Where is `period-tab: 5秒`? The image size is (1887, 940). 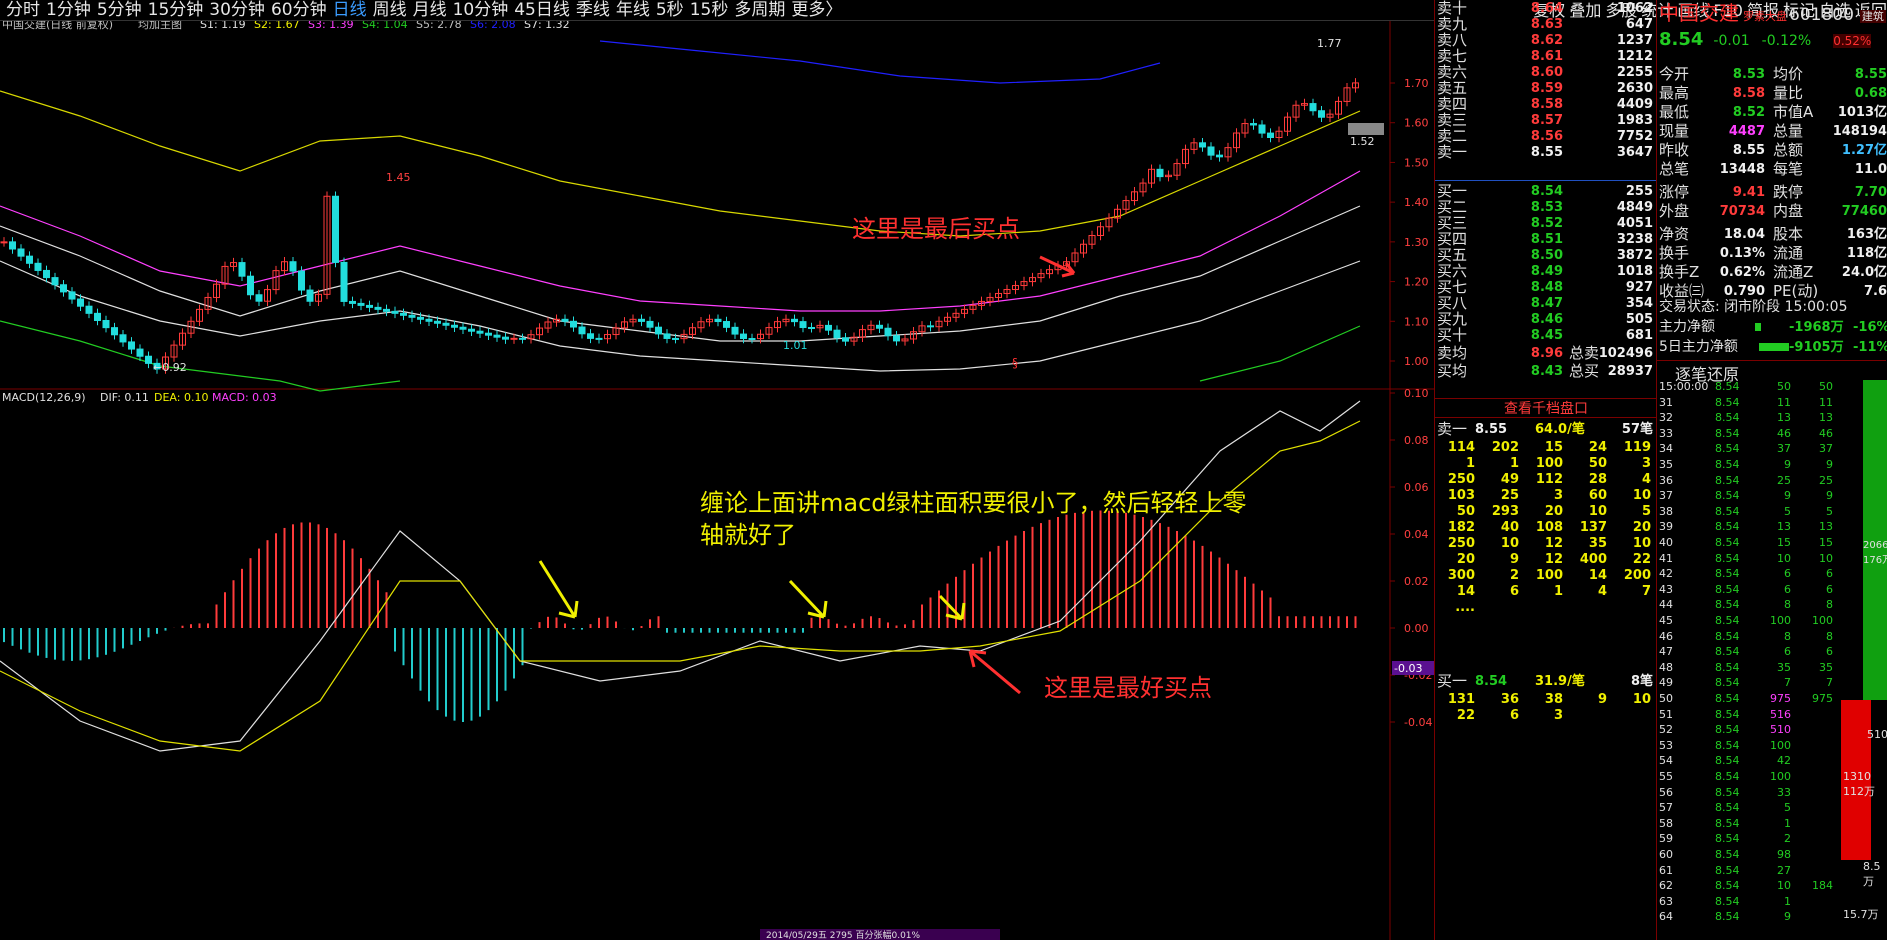
period-tab: 5秒 is located at coordinates (670, 10).